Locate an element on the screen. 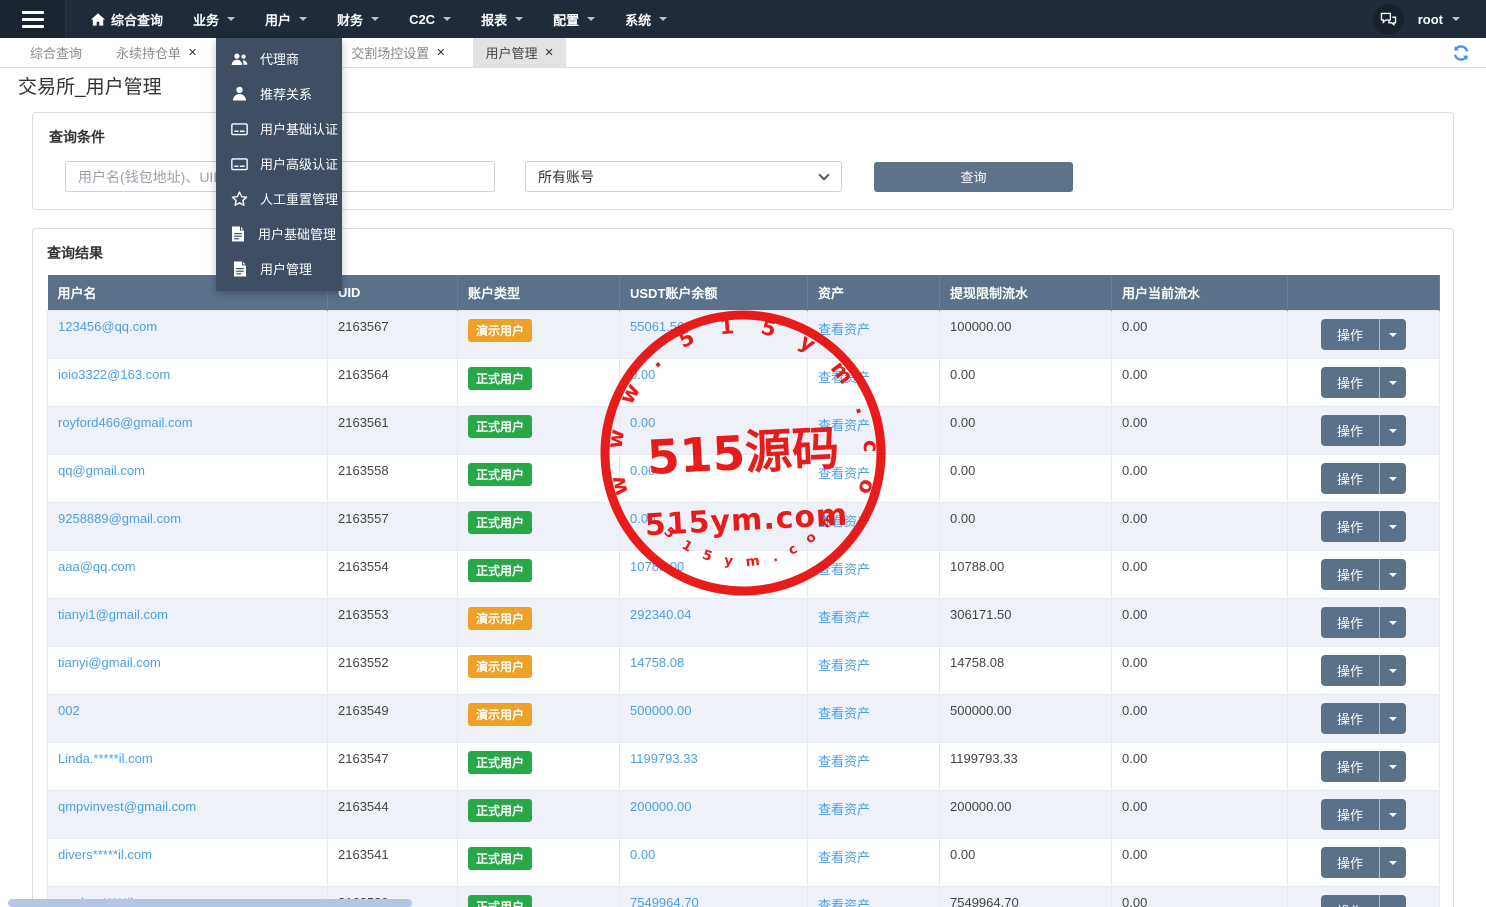 The height and width of the screenshot is (907, 1486). cell-account-type: 演示用户 is located at coordinates (538, 334).